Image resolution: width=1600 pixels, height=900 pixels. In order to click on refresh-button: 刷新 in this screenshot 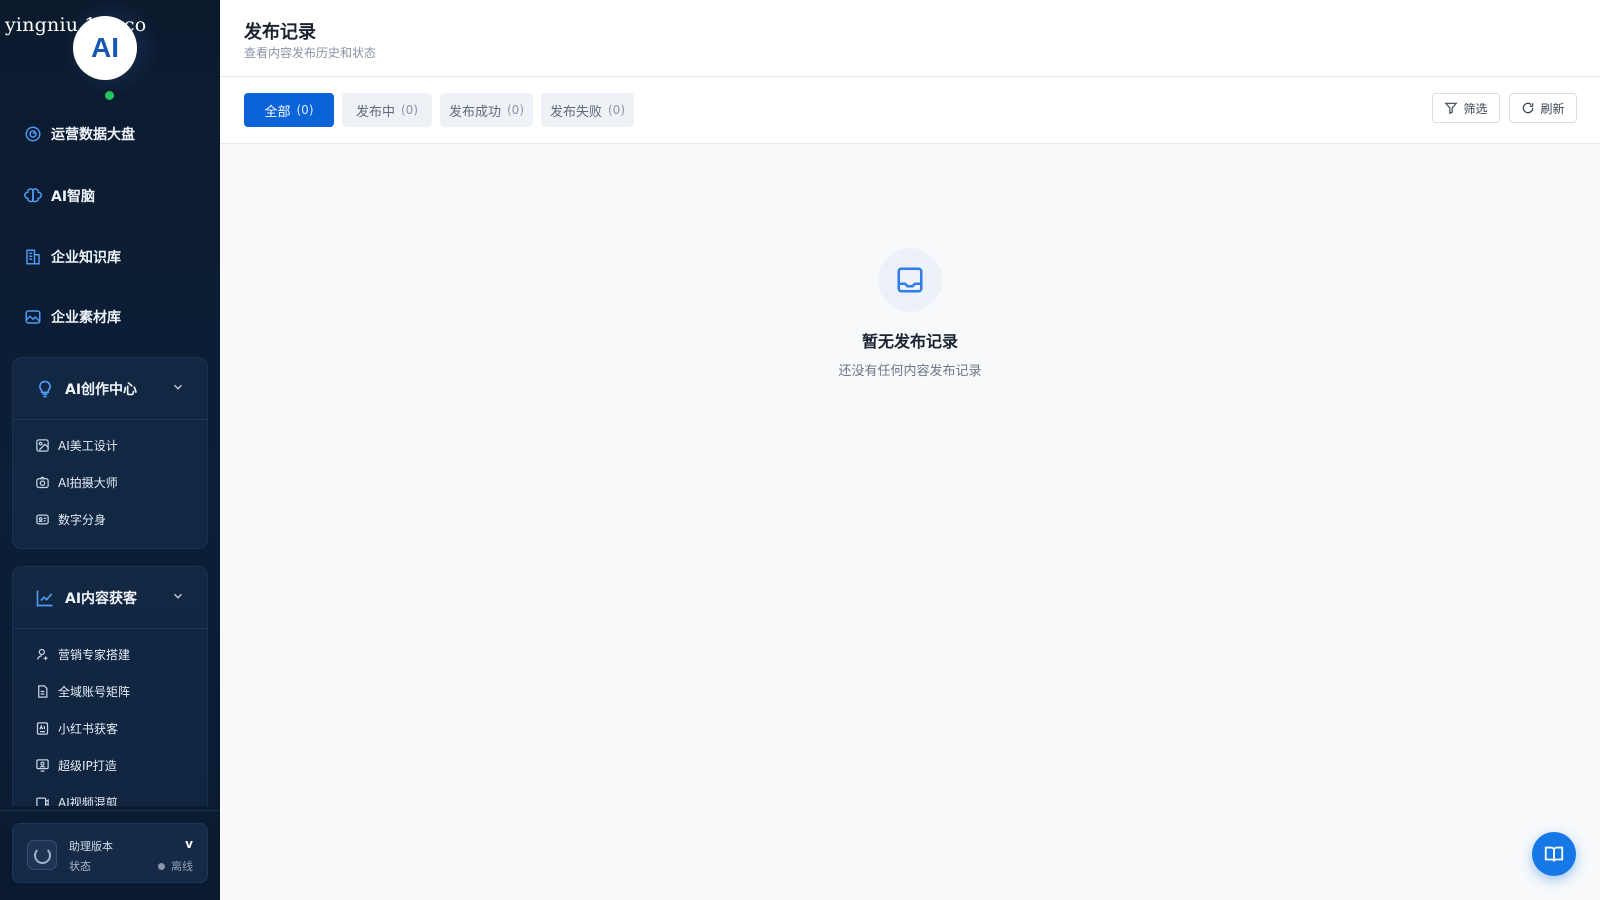, I will do `click(1543, 108)`.